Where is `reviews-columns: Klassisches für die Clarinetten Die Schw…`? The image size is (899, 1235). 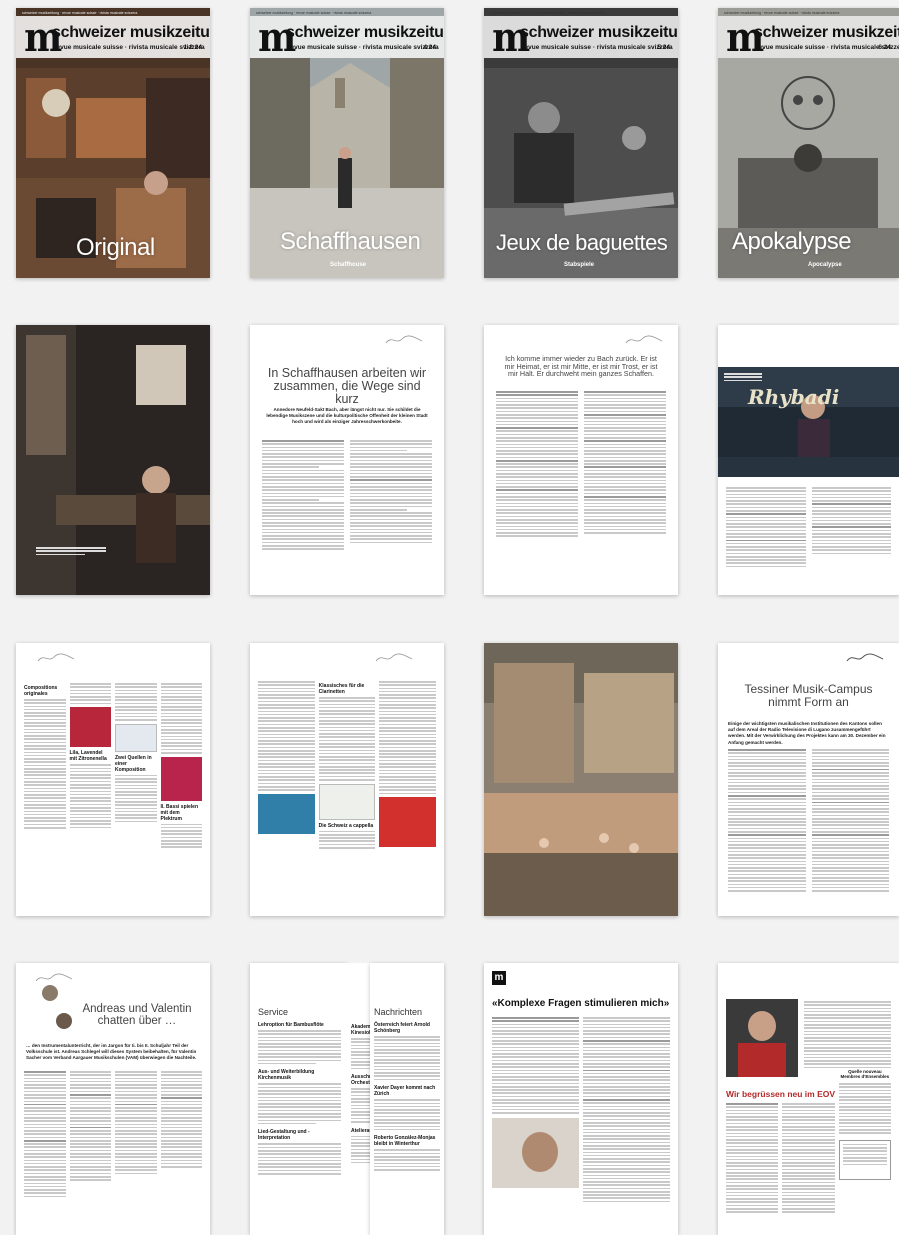
reviews-columns: Klassisches für die Clarinetten Die Schw… is located at coordinates (347, 765).